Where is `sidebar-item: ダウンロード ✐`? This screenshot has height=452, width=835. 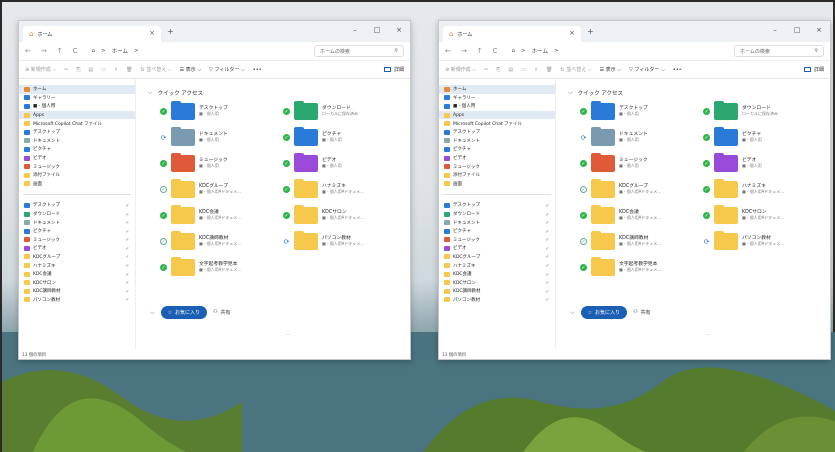 sidebar-item: ダウンロード ✐ is located at coordinates (77, 214).